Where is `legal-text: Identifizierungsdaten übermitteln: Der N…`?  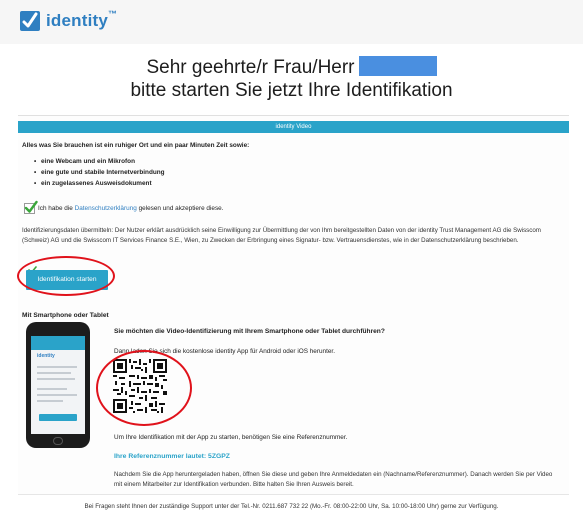 legal-text: Identifizierungsdaten übermitteln: Der N… is located at coordinates (281, 235).